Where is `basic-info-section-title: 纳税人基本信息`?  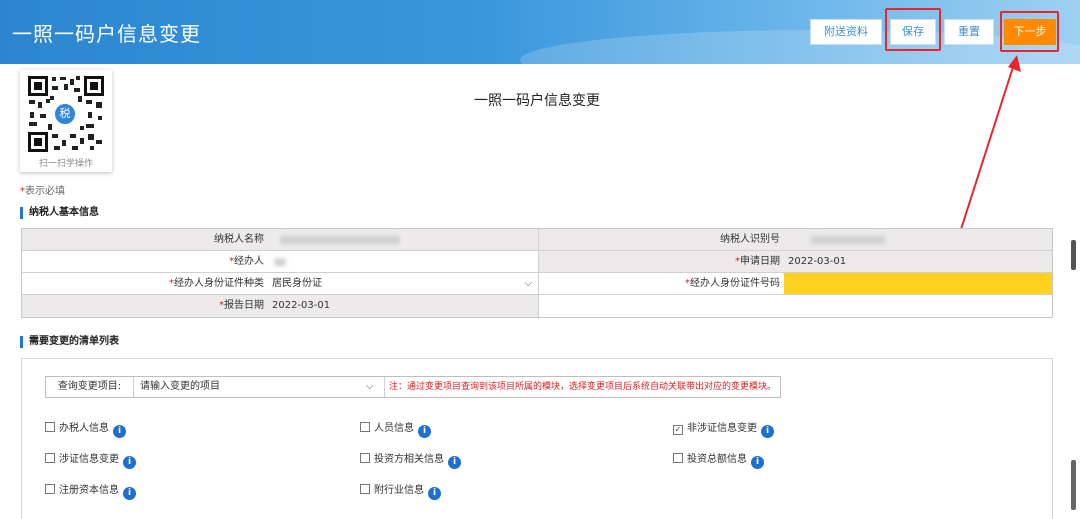 basic-info-section-title: 纳税人基本信息 is located at coordinates (59, 213).